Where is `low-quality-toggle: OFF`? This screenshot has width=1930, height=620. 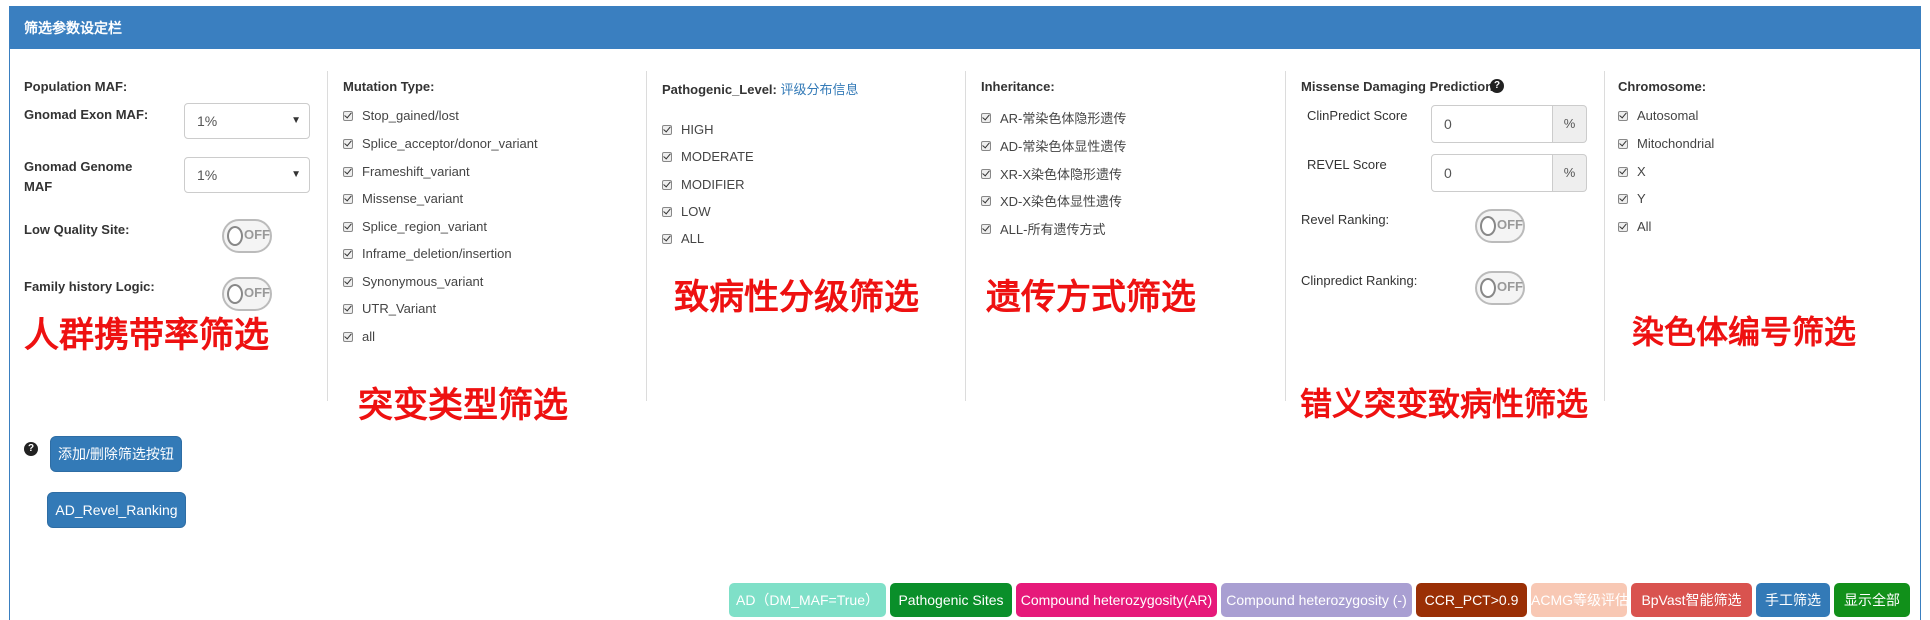
low-quality-toggle: OFF is located at coordinates (247, 236).